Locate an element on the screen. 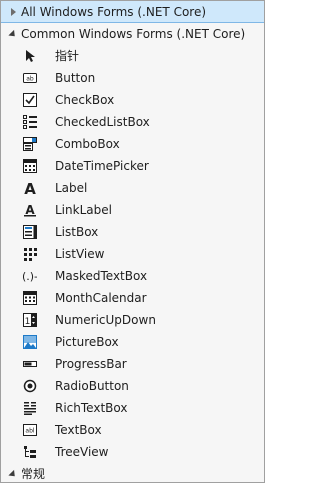 This screenshot has height=483, width=320. toolbox-item-checkedlistbox: CheckedListBox is located at coordinates (132, 122).